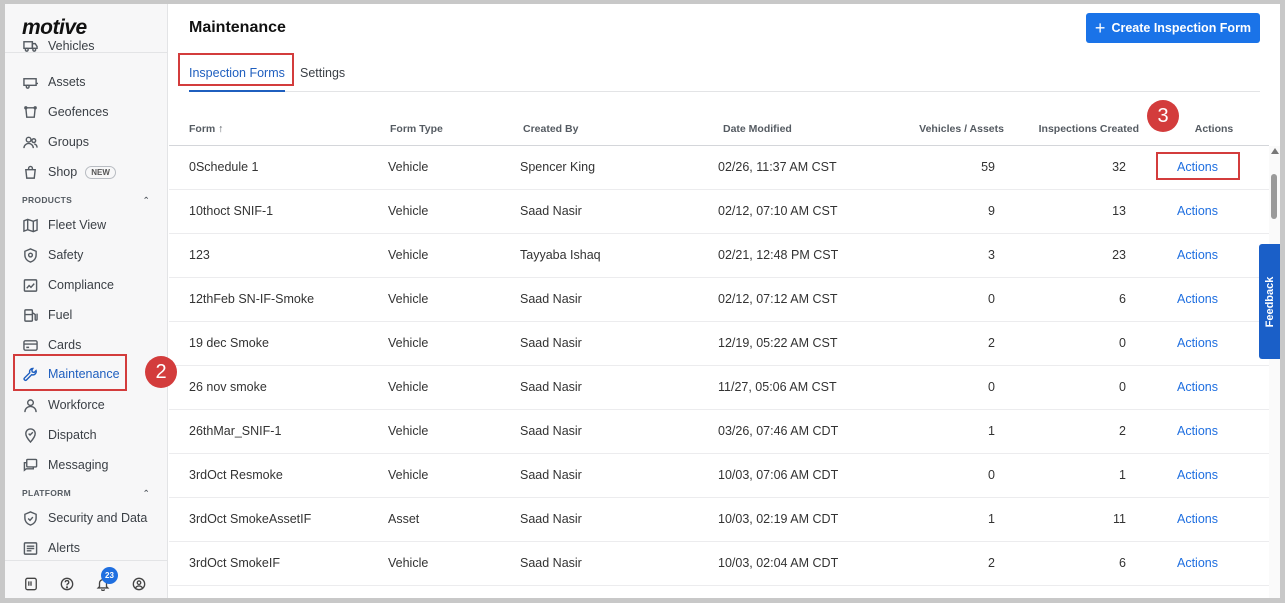  What do you see at coordinates (235, 431) in the screenshot?
I see `cell-form: 26thMar_SNIF-1` at bounding box center [235, 431].